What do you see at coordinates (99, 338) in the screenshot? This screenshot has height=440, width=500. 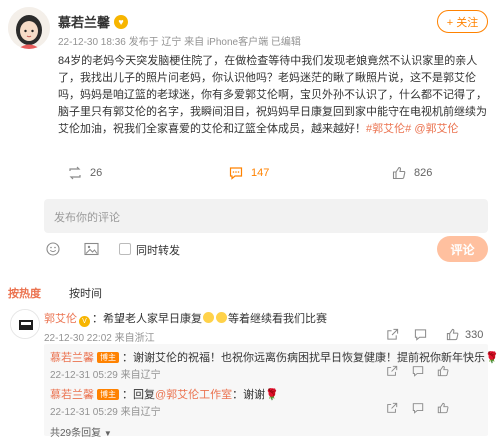 I see `comment-meta: 22-12-30 22:02 来自浙江` at bounding box center [99, 338].